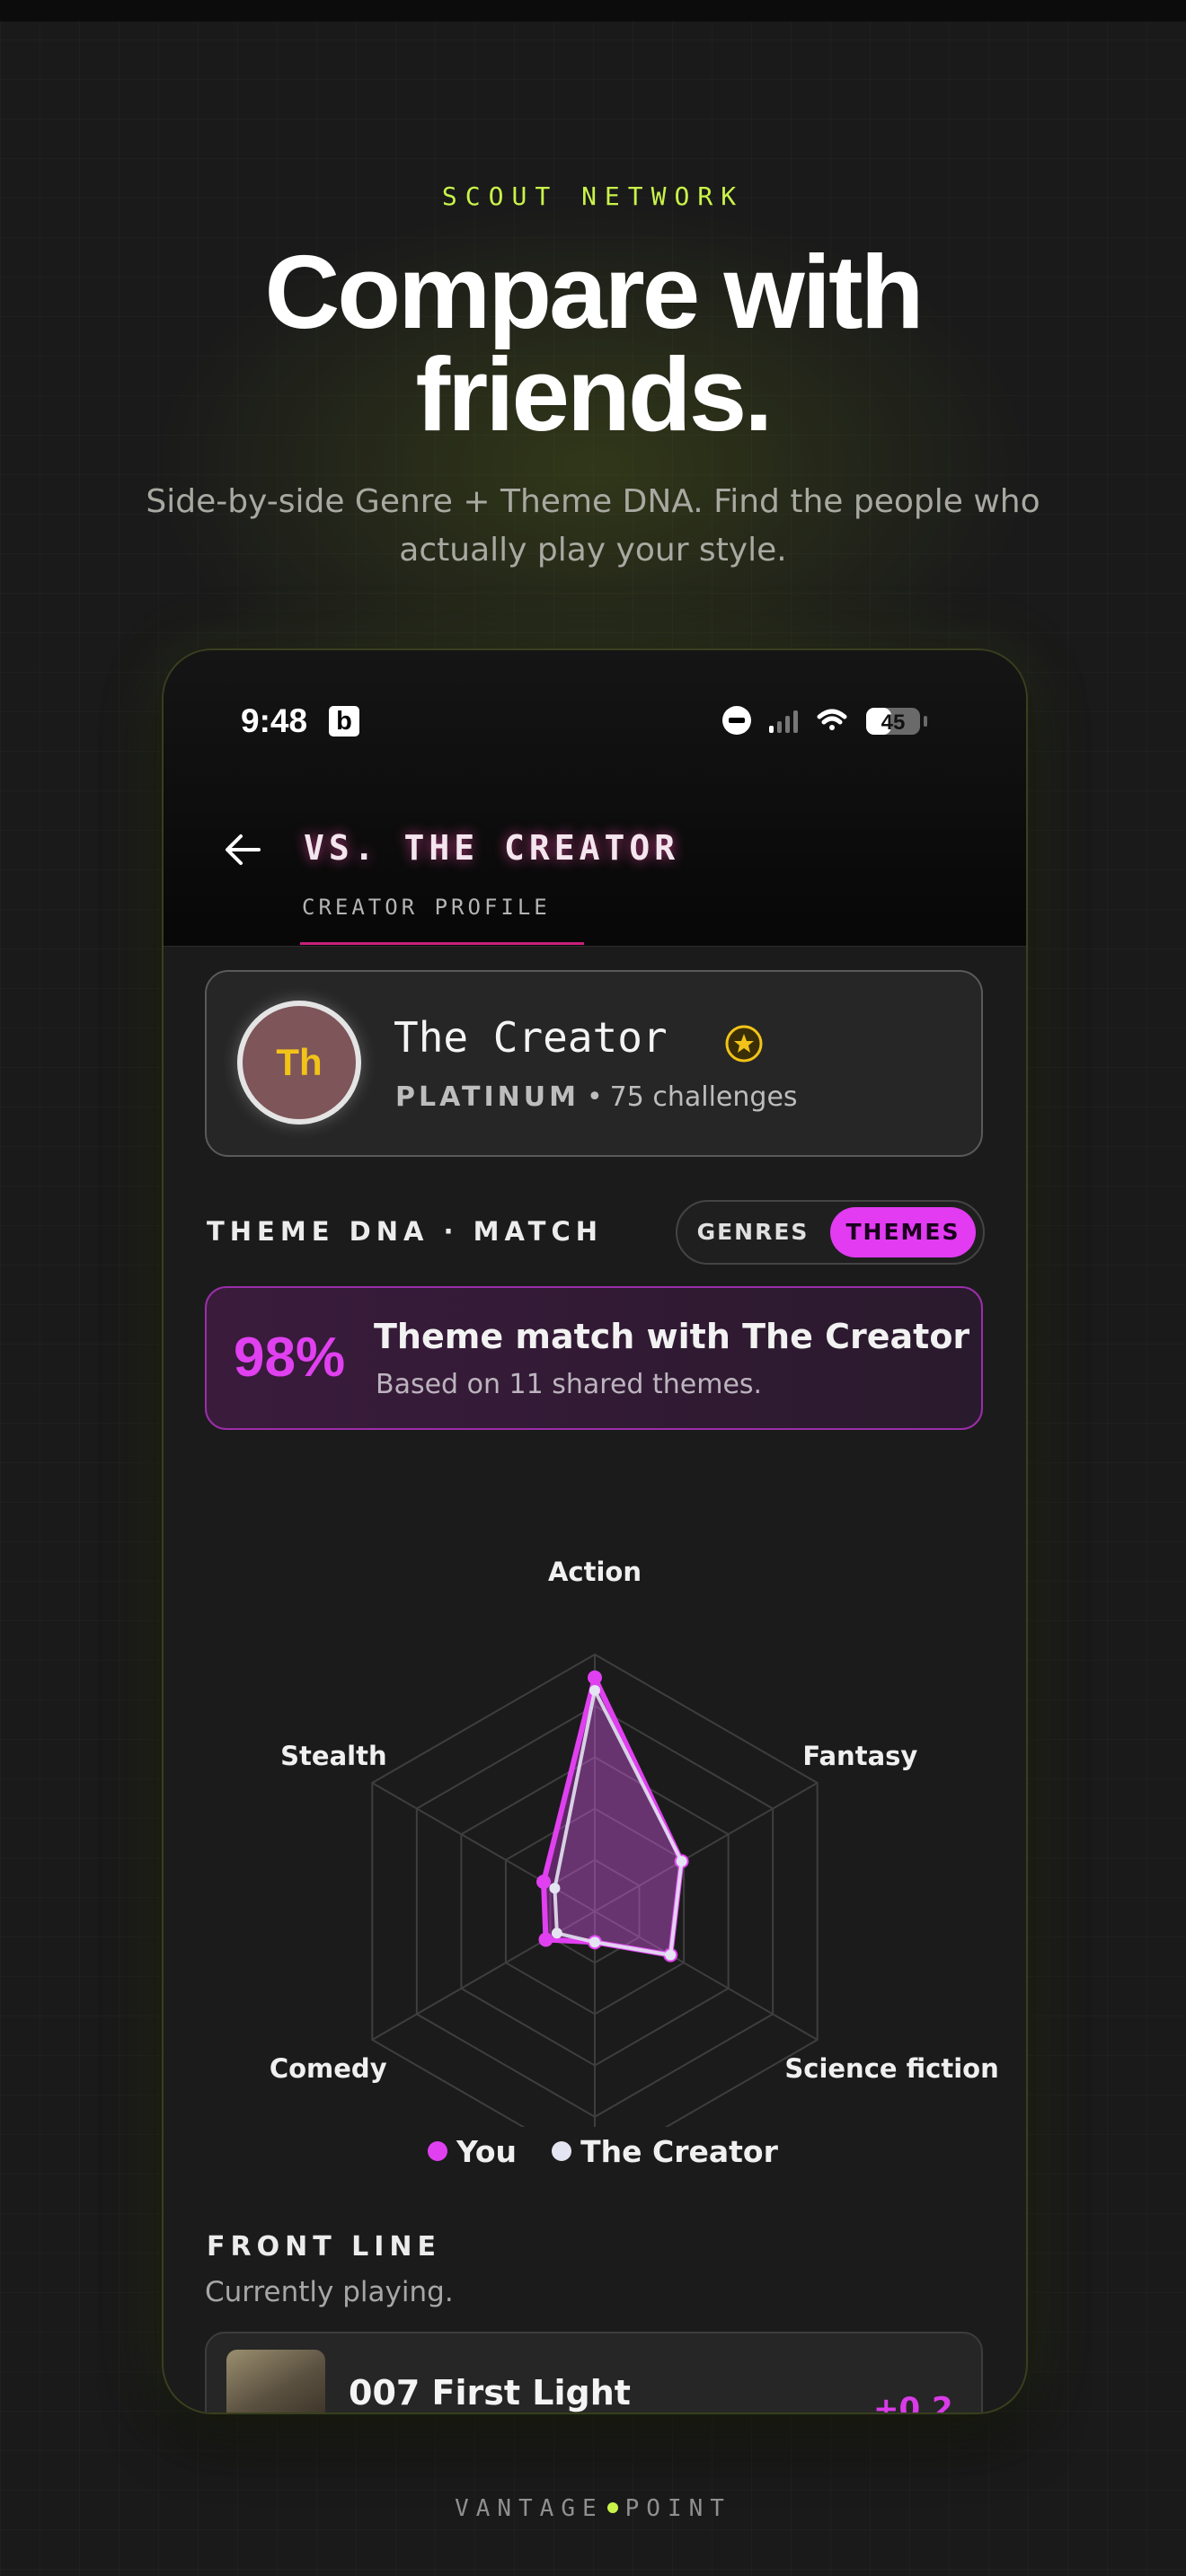 The image size is (1186, 2576). What do you see at coordinates (426, 907) in the screenshot?
I see `tab-creator-profile: CREATOR PROFILE` at bounding box center [426, 907].